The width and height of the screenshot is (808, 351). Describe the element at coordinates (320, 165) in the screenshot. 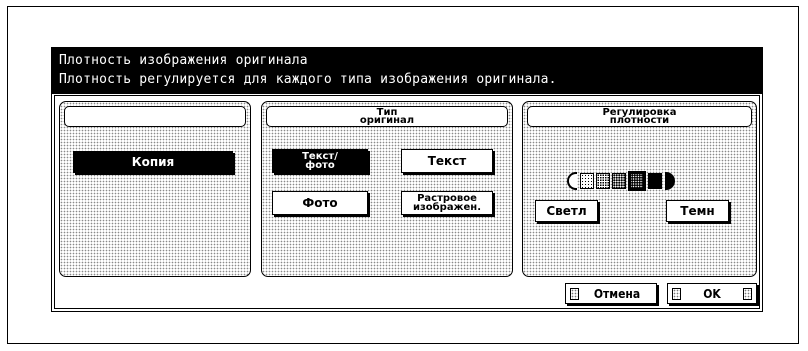

I see `text-photo-label-2: фото` at that location.